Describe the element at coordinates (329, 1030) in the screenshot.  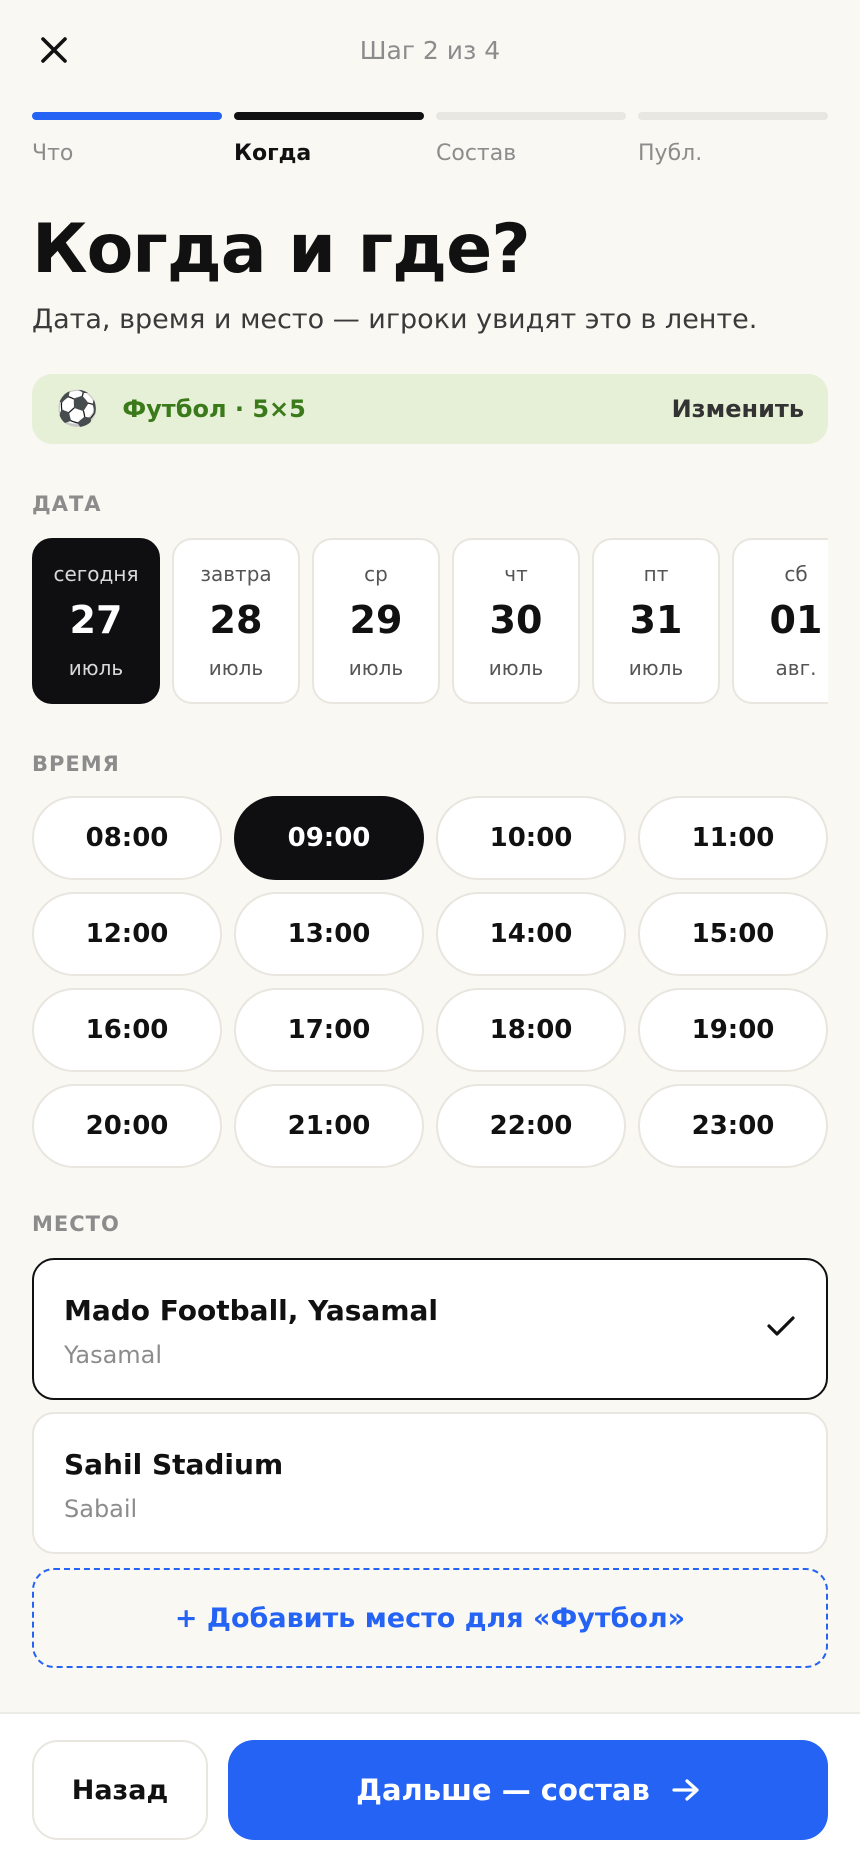
I see `time-slot: 17:00` at that location.